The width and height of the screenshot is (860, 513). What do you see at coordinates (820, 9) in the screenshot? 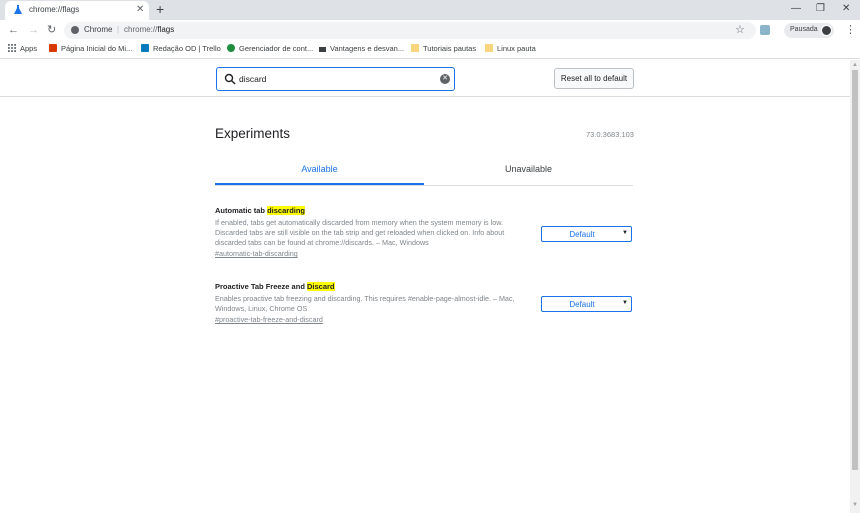
I see `restore-icon: ❐` at bounding box center [820, 9].